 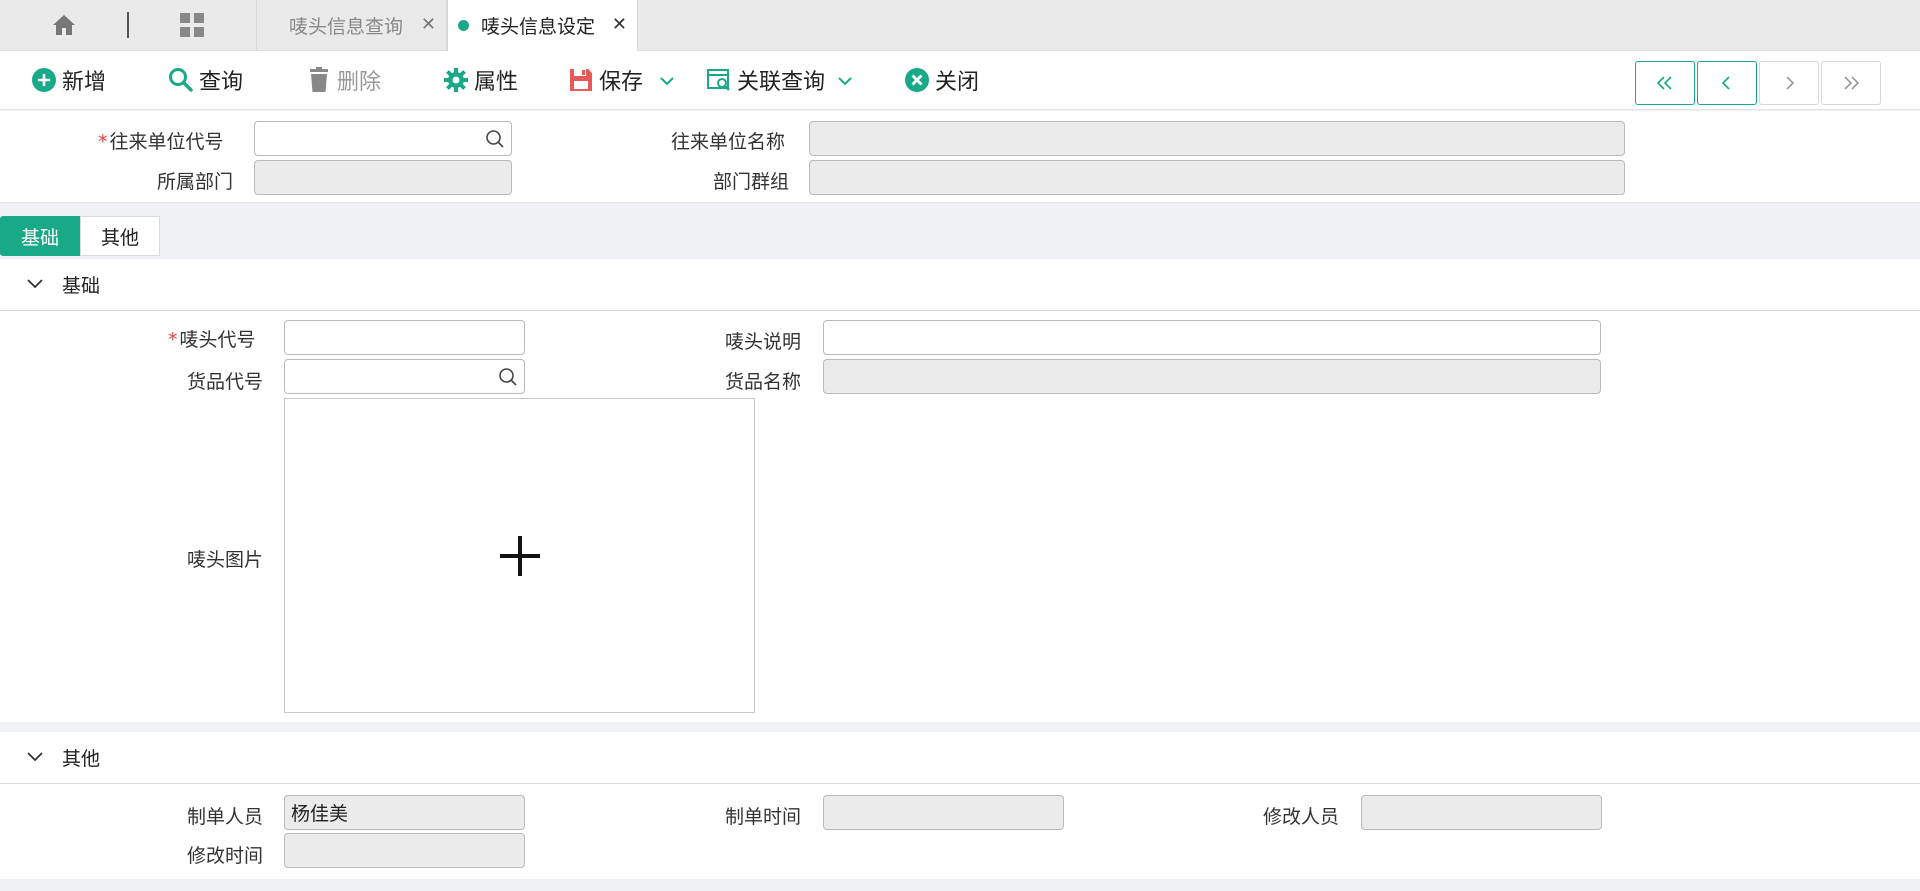 What do you see at coordinates (960, 285) in the screenshot?
I see `basic-section-header: 基础` at bounding box center [960, 285].